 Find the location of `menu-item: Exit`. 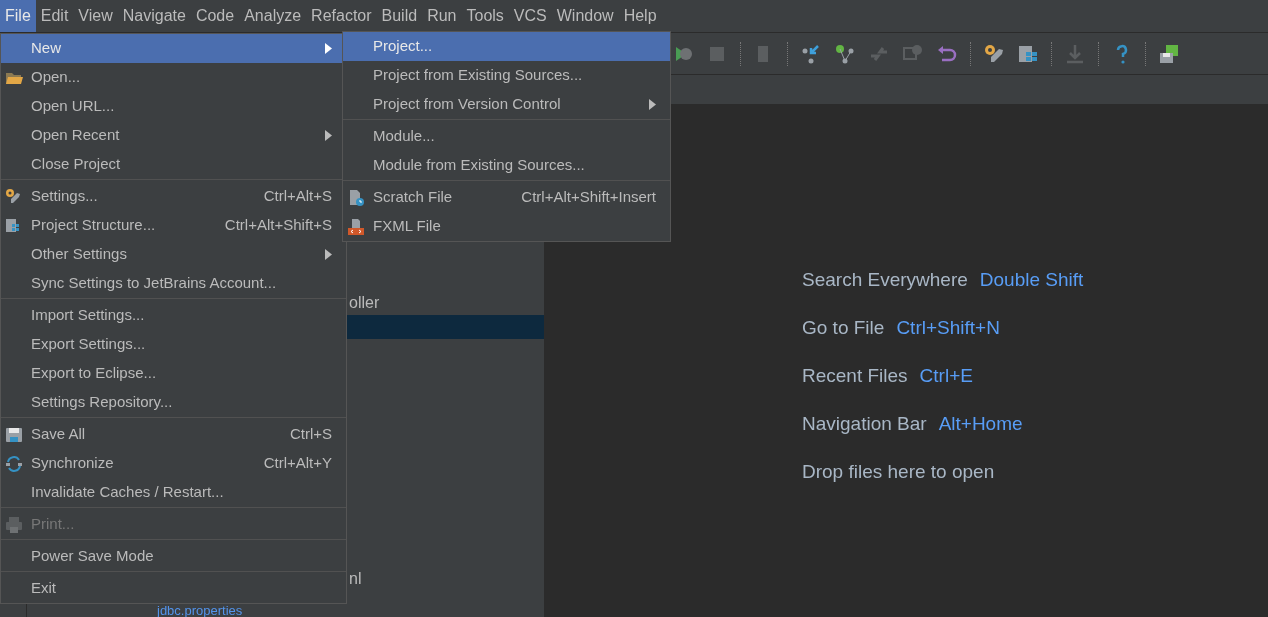

menu-item: Exit is located at coordinates (173, 588).